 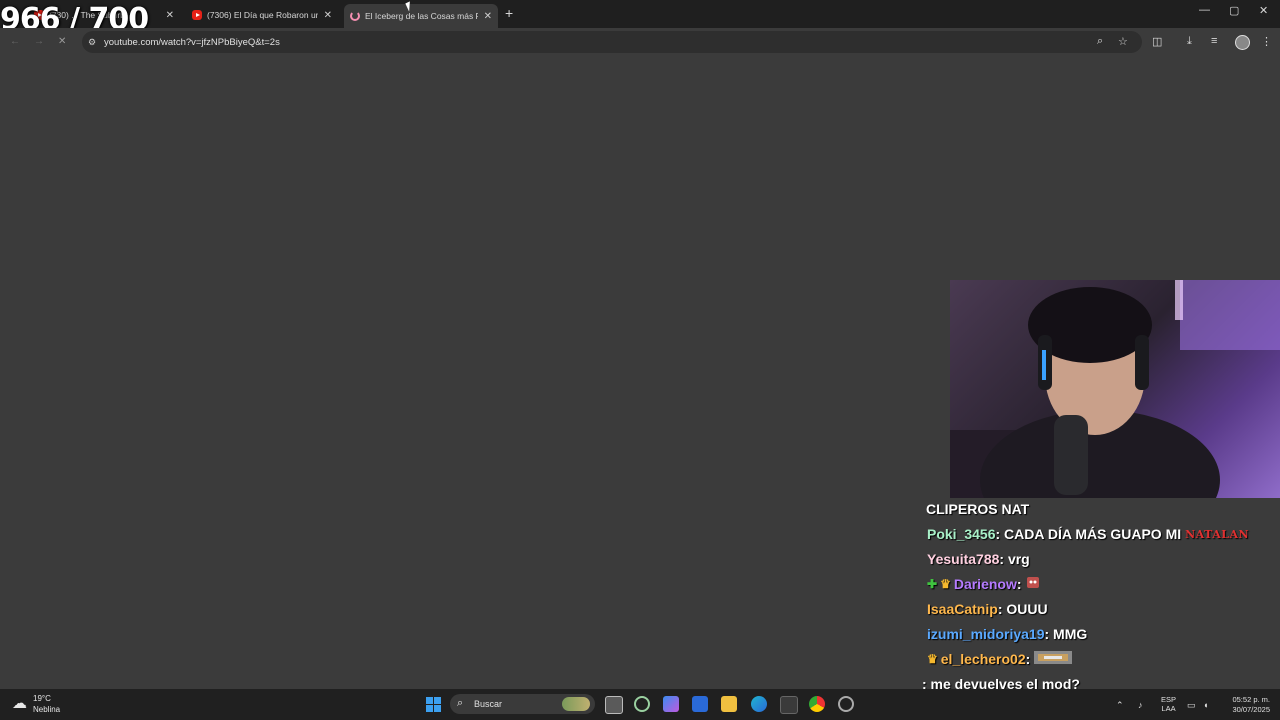 What do you see at coordinates (42, 698) in the screenshot?
I see `weather-temperature: 19°C` at bounding box center [42, 698].